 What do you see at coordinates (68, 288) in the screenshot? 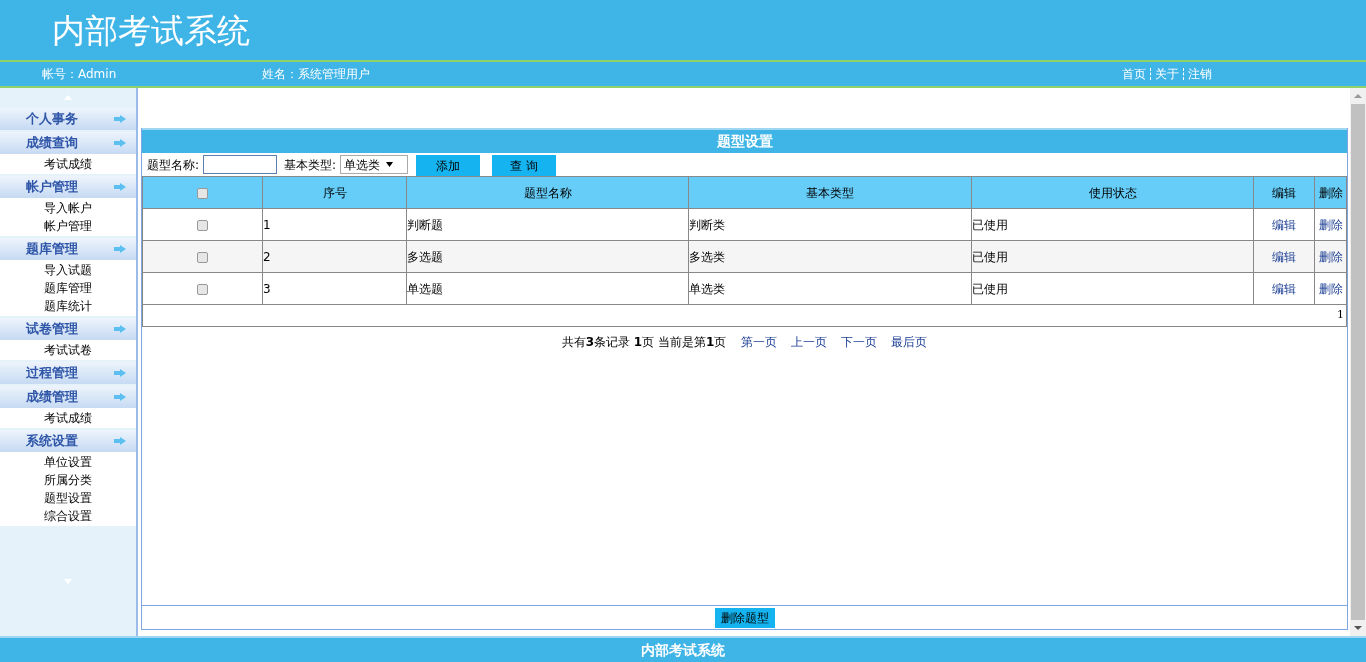
I see `sidebar-item: 题库管理` at bounding box center [68, 288].